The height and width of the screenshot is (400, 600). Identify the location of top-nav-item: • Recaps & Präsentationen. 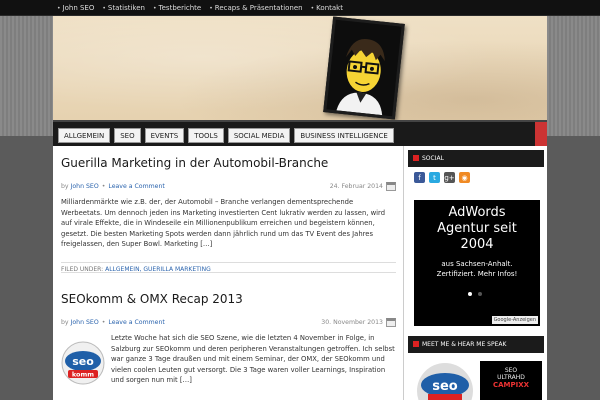
(255, 8).